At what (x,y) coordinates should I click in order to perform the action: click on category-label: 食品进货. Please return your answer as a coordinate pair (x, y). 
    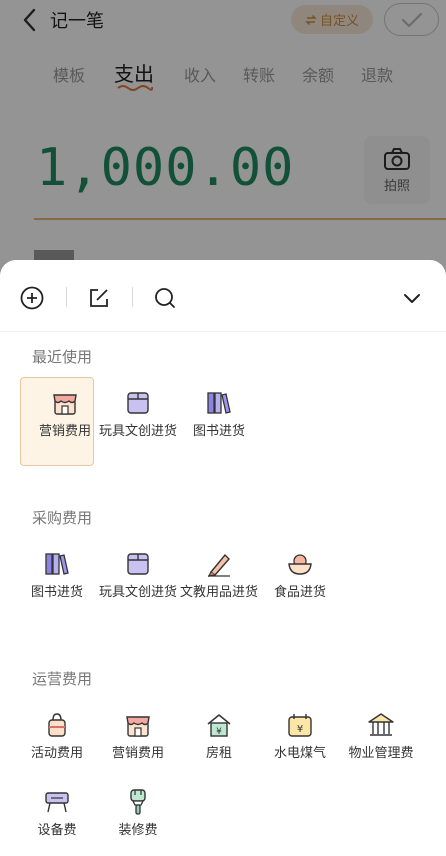
    Looking at the image, I should click on (299, 592).